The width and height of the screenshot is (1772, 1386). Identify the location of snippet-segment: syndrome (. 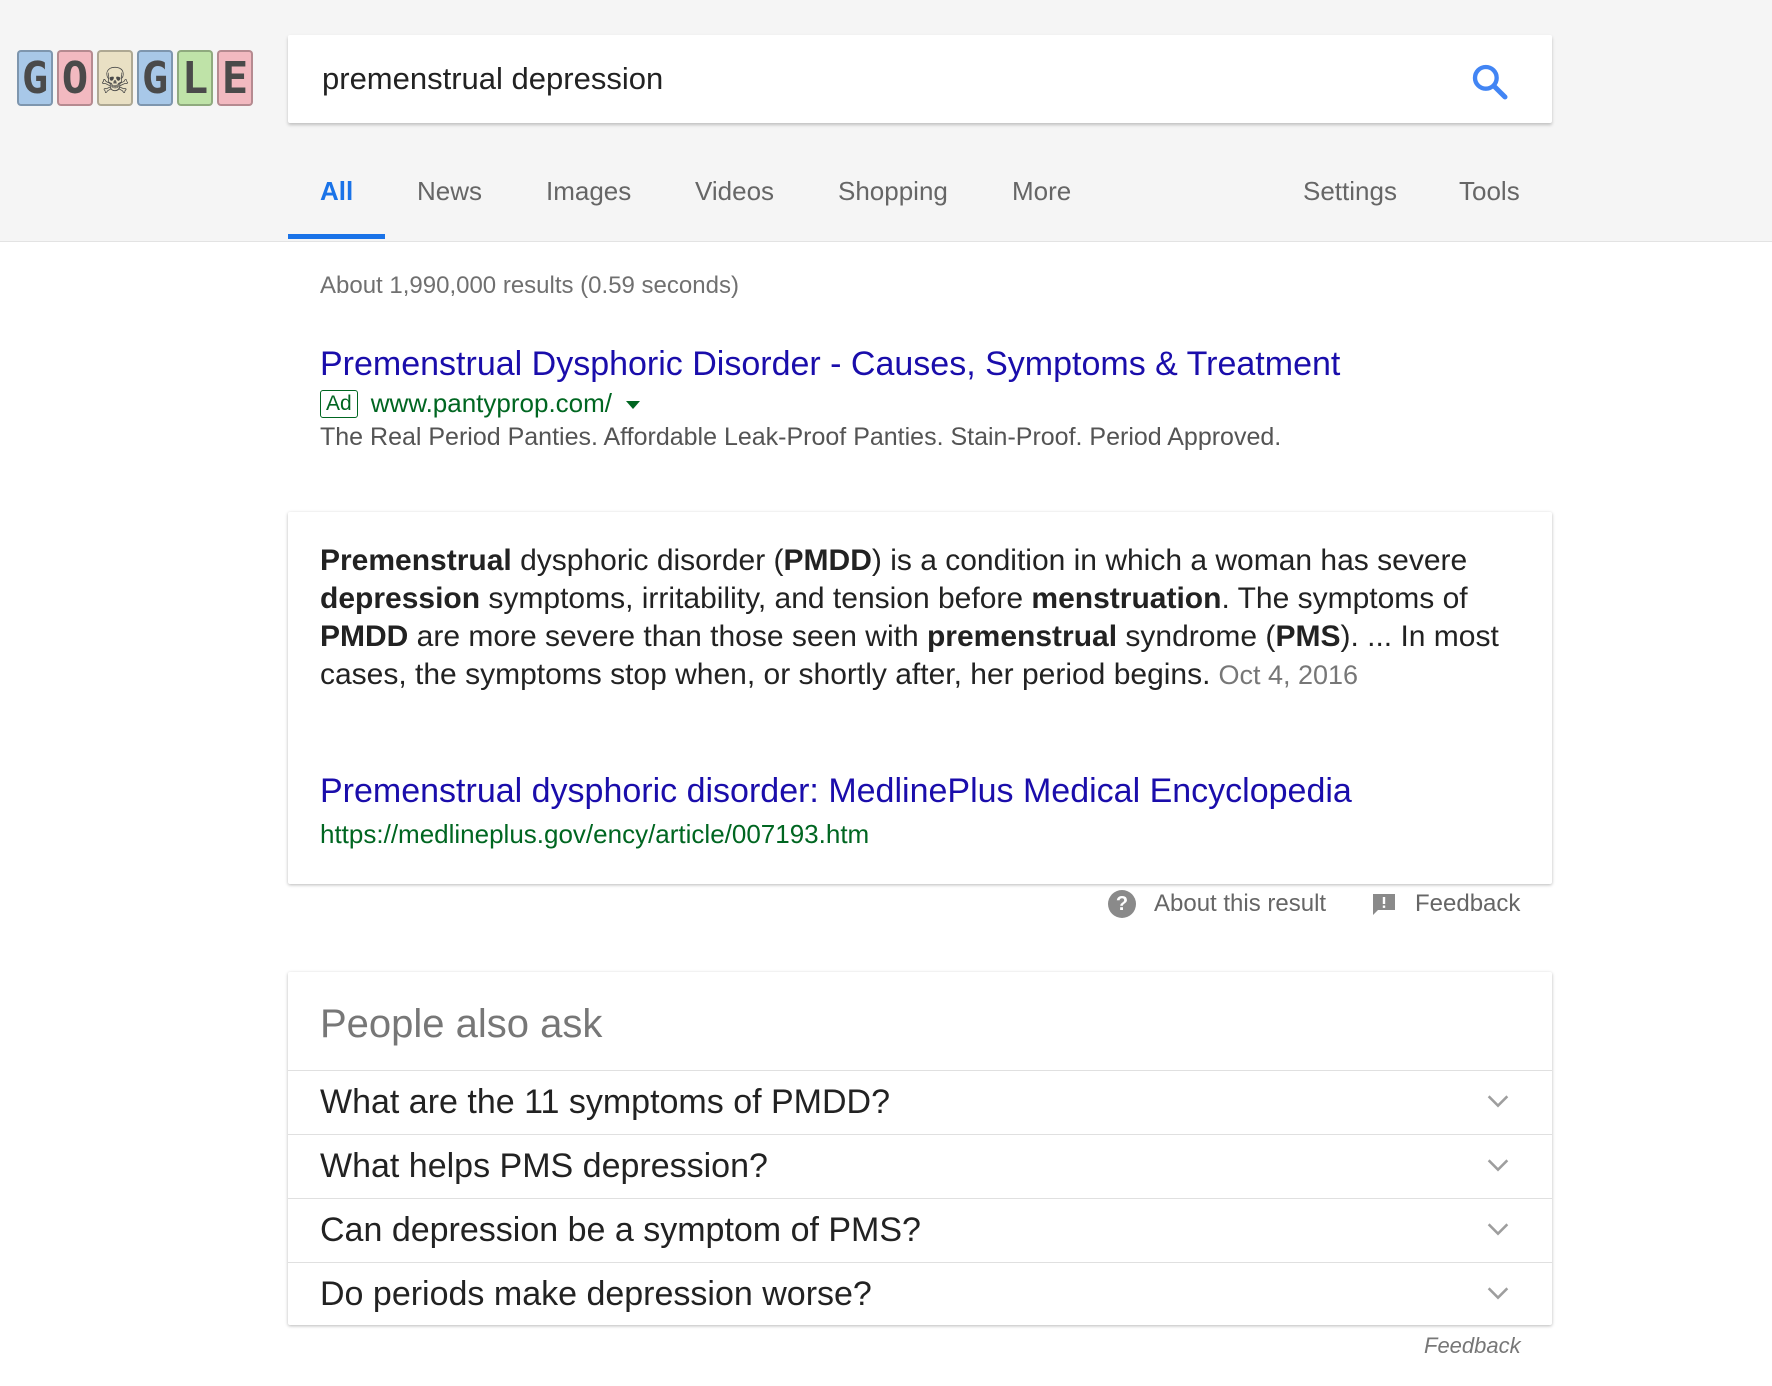
(1196, 636).